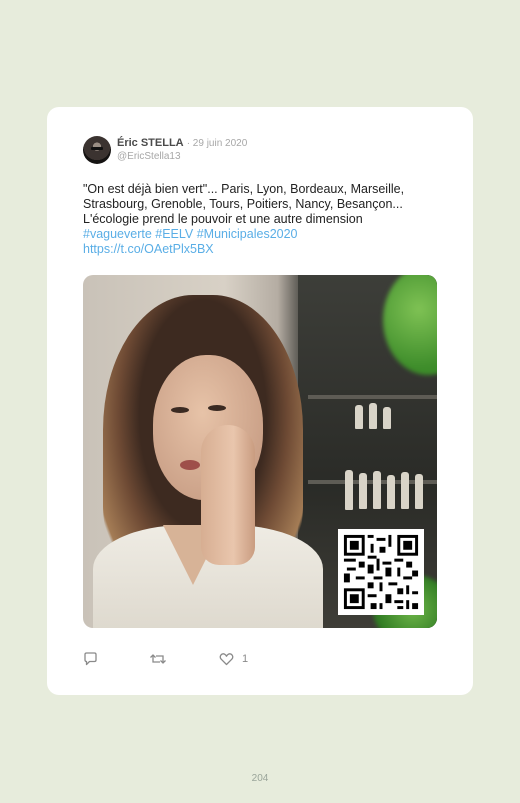 This screenshot has height=803, width=520. What do you see at coordinates (263, 234) in the screenshot?
I see `hashtags: #vagueverte #EELV #Municipales2020` at bounding box center [263, 234].